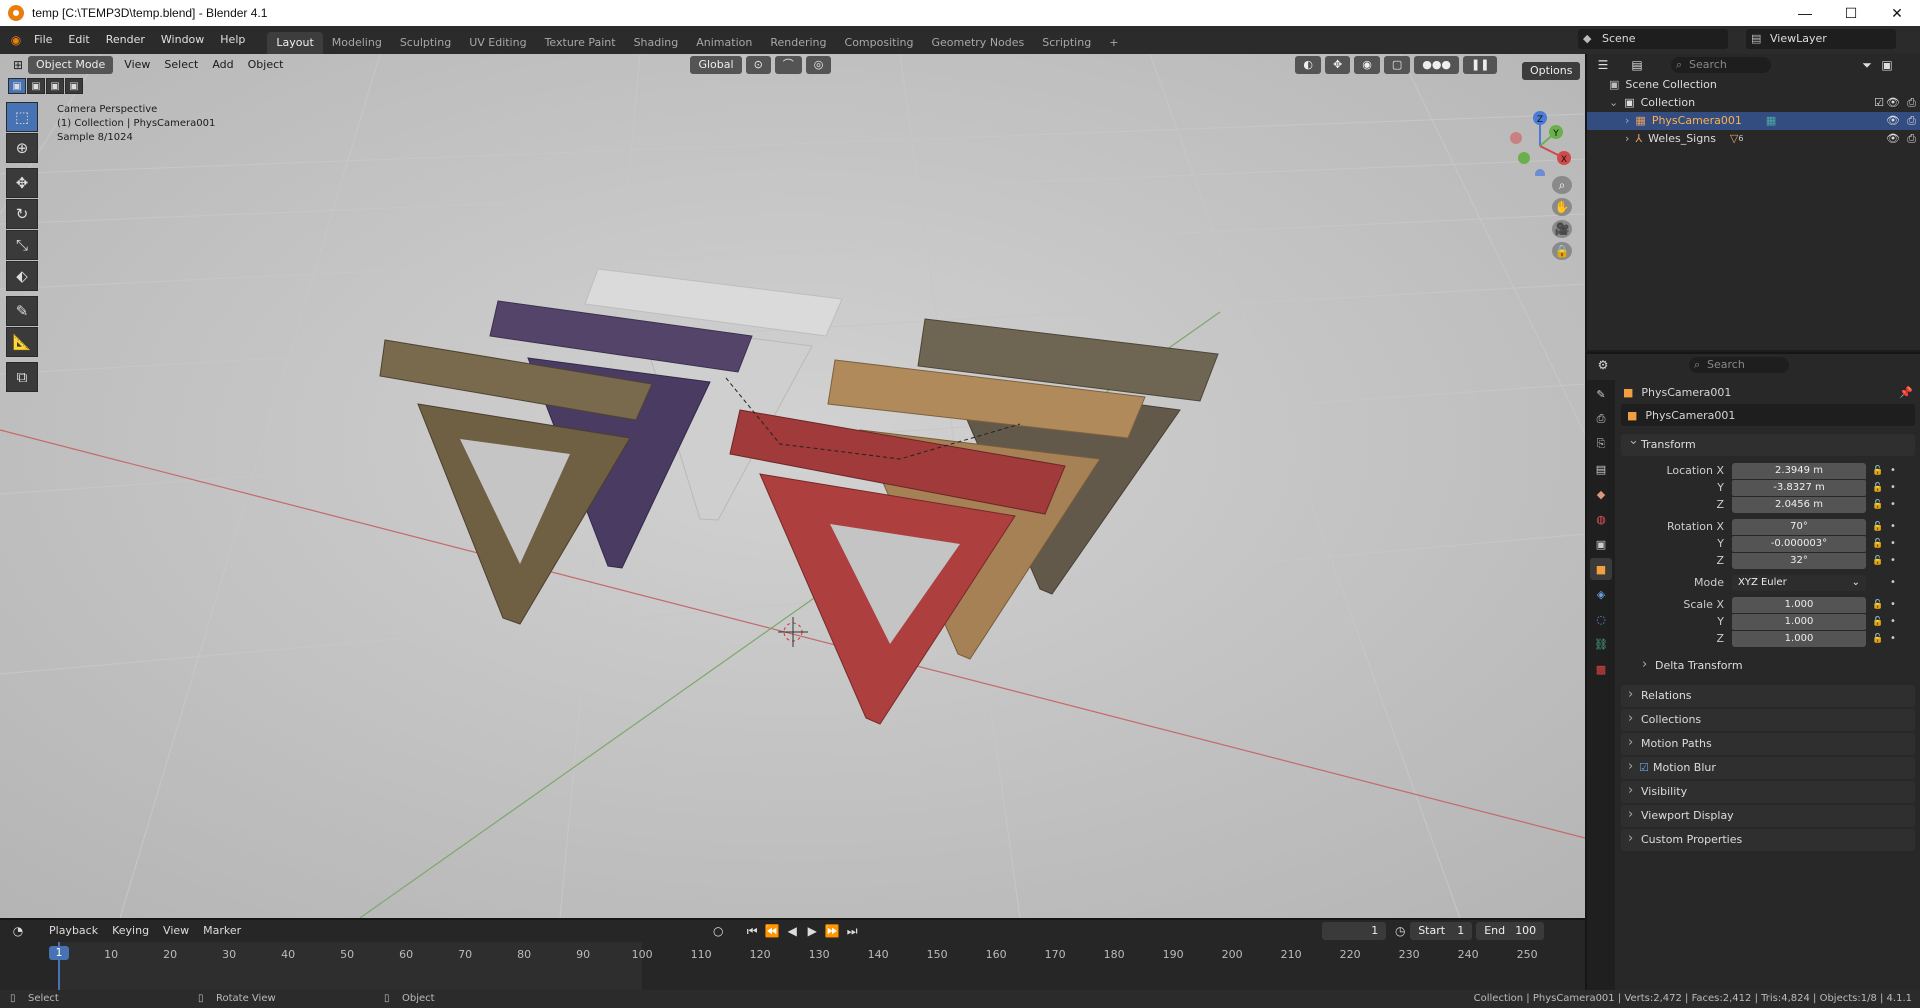 The image size is (1920, 1008). I want to click on object-datablock-field: ■ PhysCamera001, so click(1768, 415).